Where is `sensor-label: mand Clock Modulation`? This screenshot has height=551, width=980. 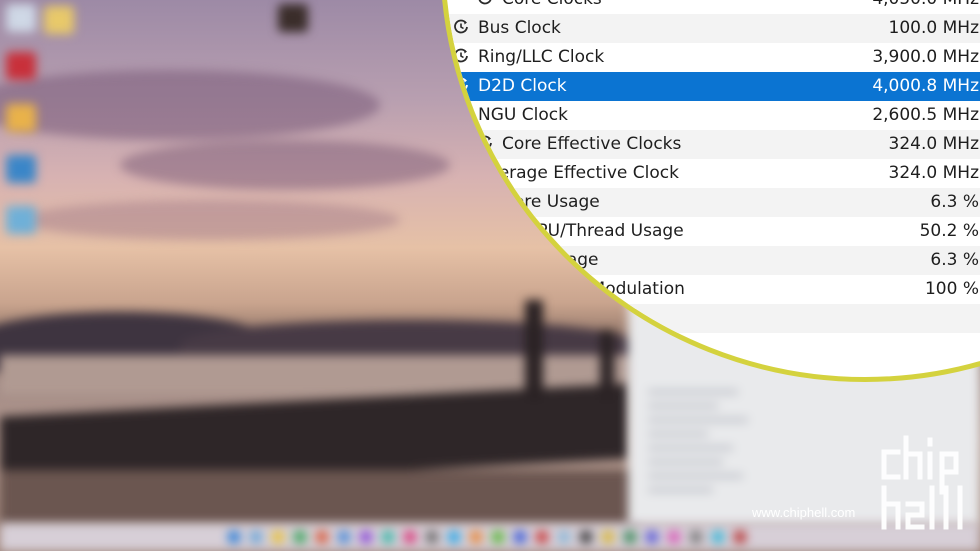 sensor-label: mand Clock Modulation is located at coordinates (585, 289).